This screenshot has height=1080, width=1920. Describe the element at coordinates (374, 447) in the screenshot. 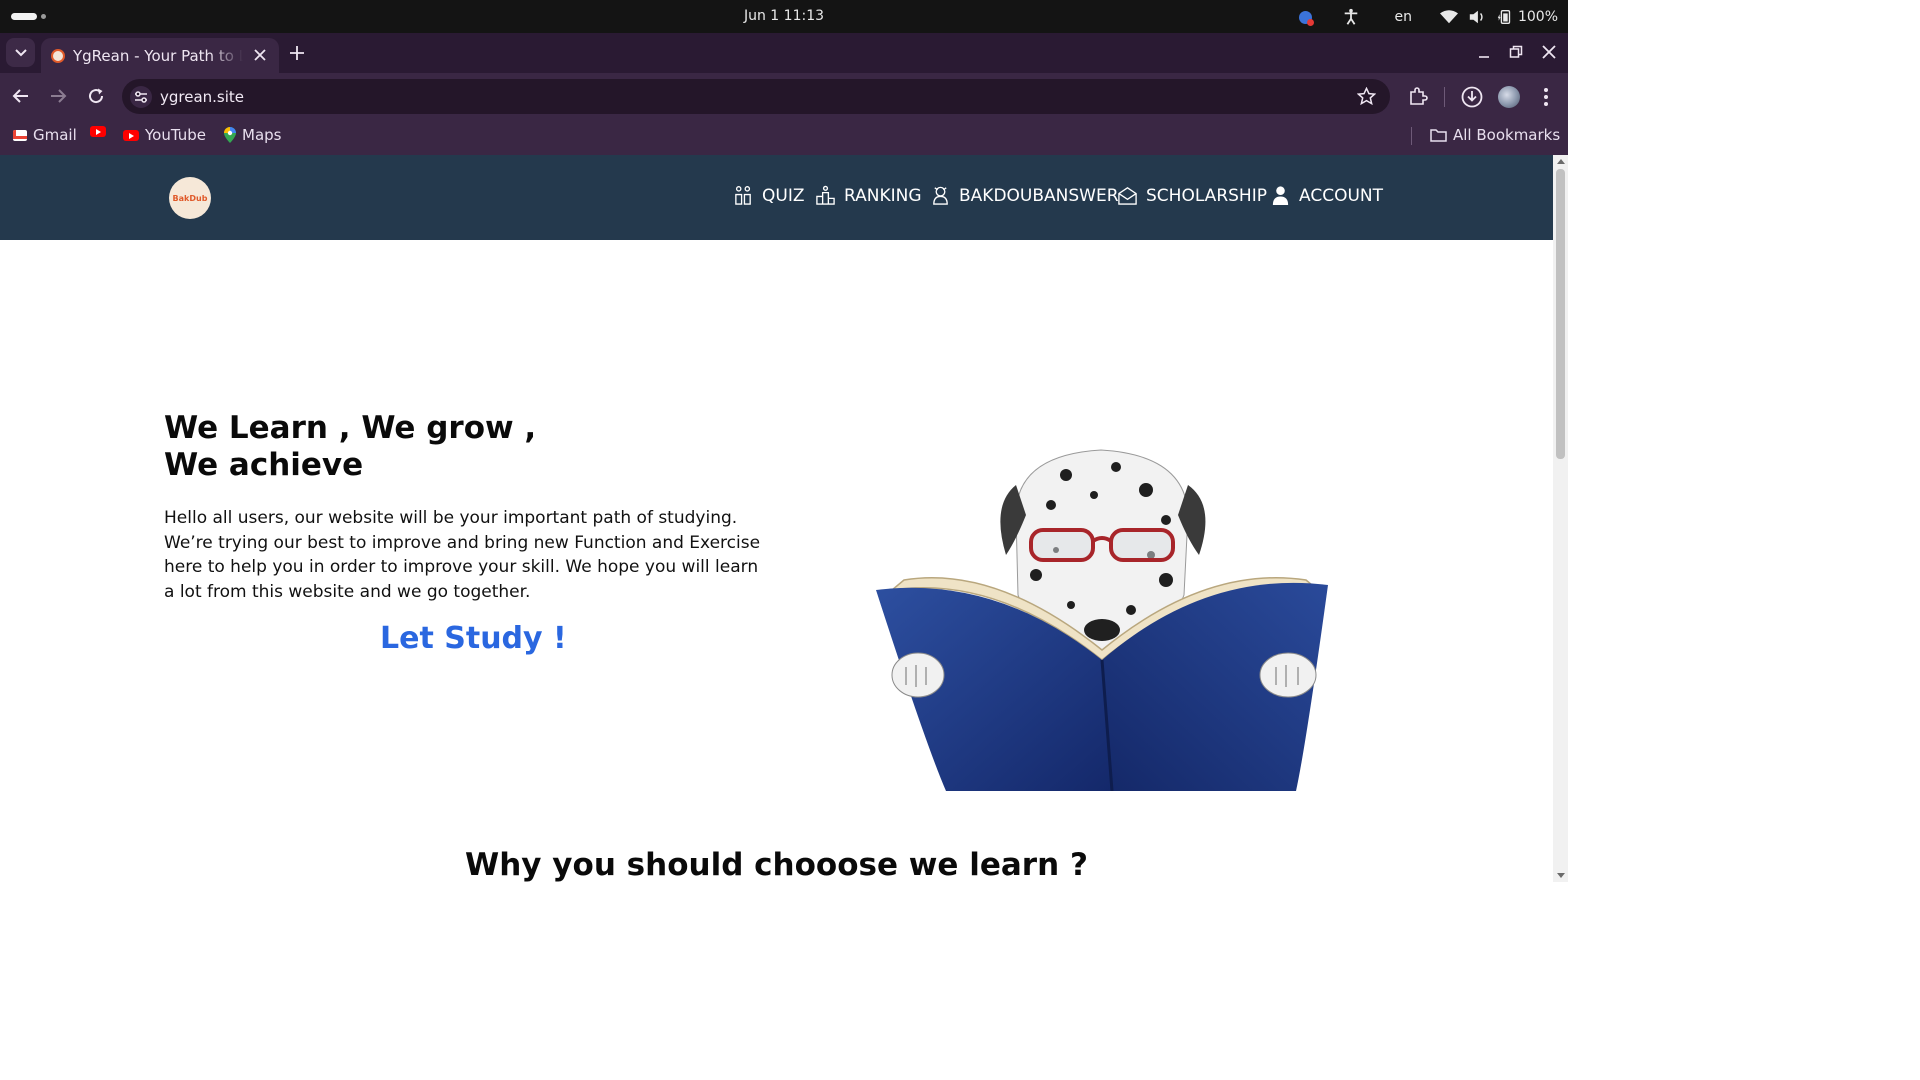

I see `hero-title: We Learn , We grow , We achieve` at that location.